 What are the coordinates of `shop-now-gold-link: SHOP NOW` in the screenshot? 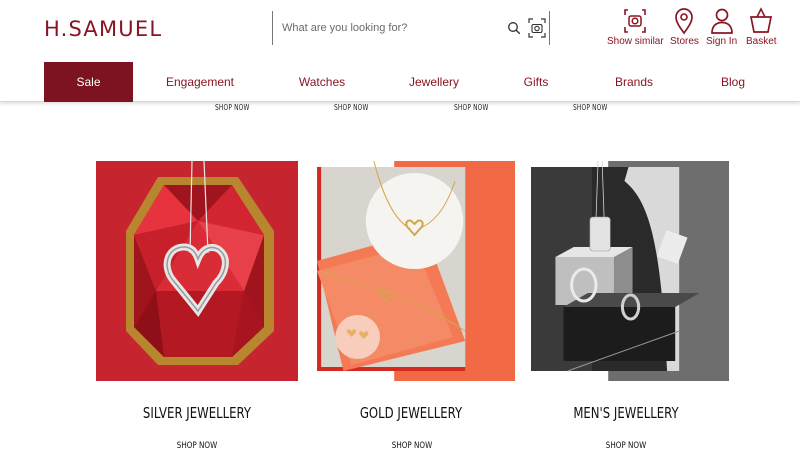 It's located at (412, 446).